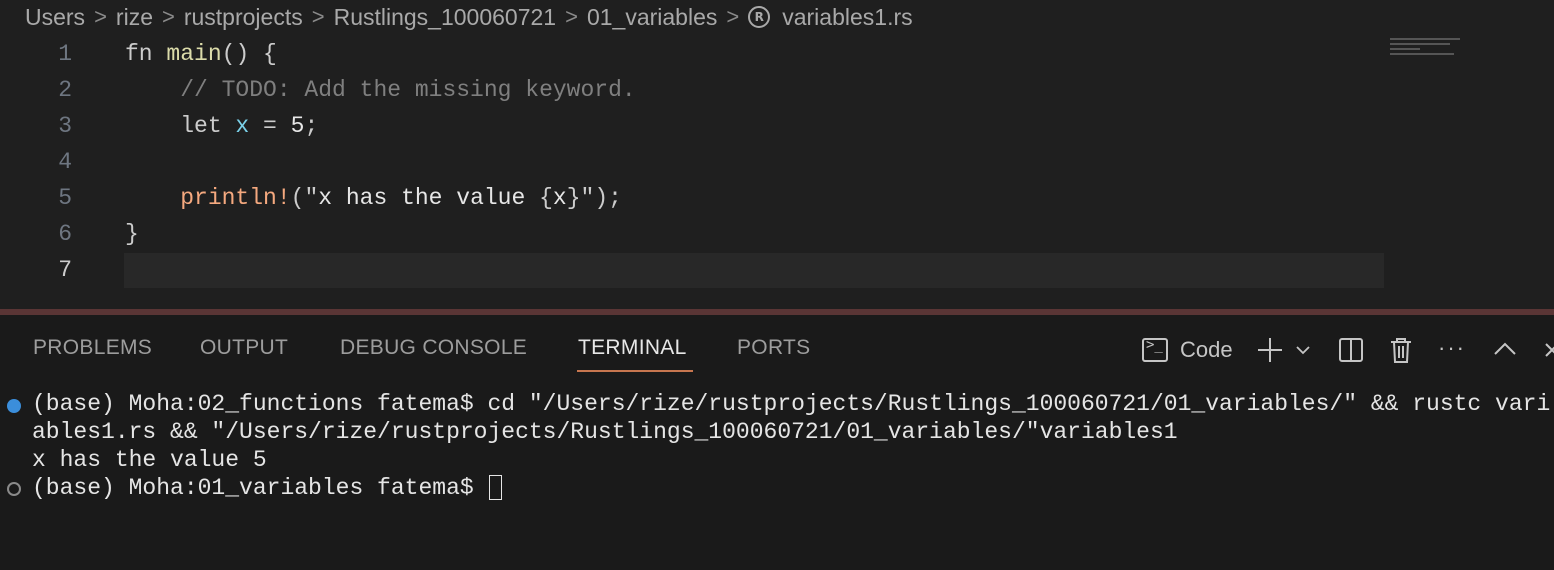  I want to click on code-line: 6}, so click(777, 234).